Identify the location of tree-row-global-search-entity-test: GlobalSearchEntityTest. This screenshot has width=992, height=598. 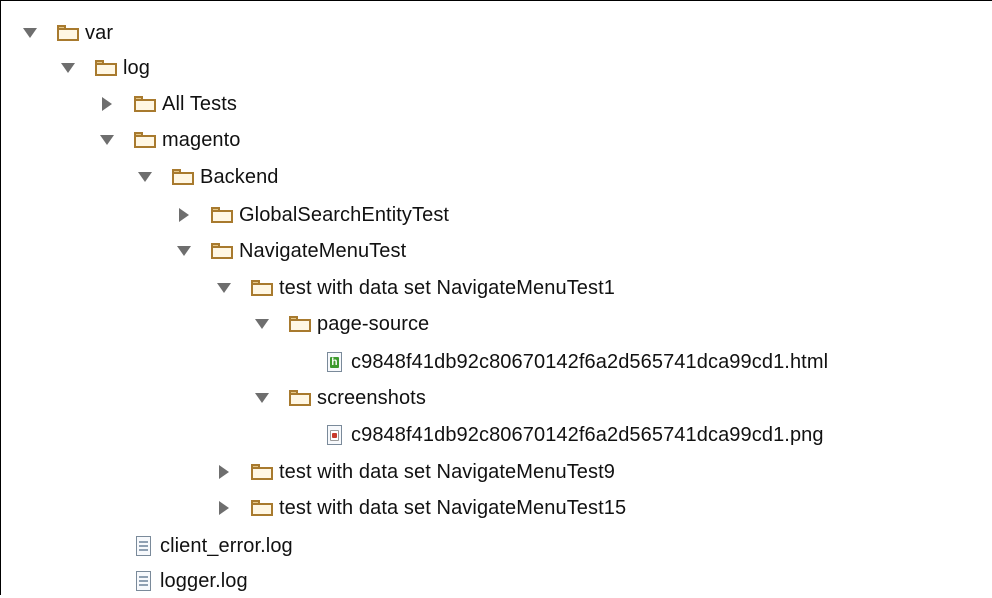
(312, 215).